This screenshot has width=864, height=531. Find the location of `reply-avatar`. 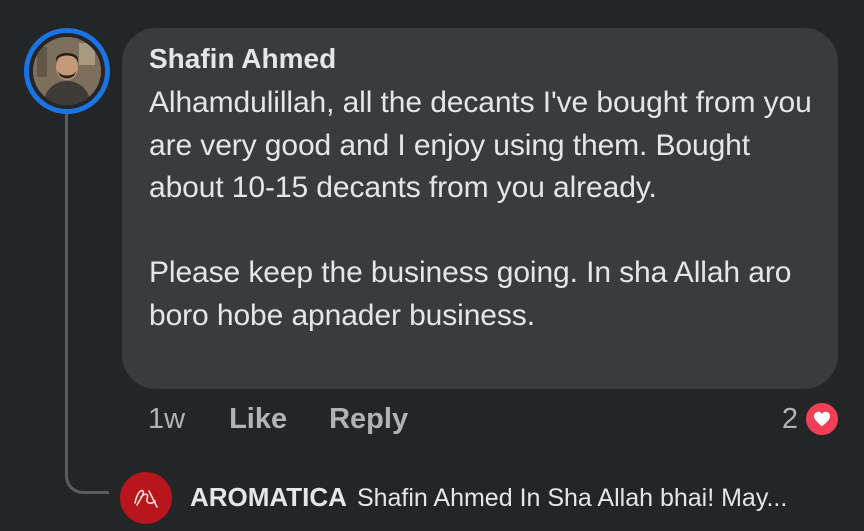

reply-avatar is located at coordinates (146, 498).